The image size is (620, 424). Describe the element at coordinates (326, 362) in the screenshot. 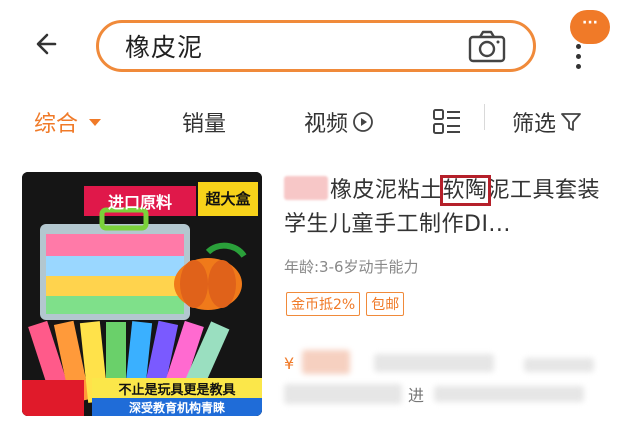

I see `blurred-price` at that location.